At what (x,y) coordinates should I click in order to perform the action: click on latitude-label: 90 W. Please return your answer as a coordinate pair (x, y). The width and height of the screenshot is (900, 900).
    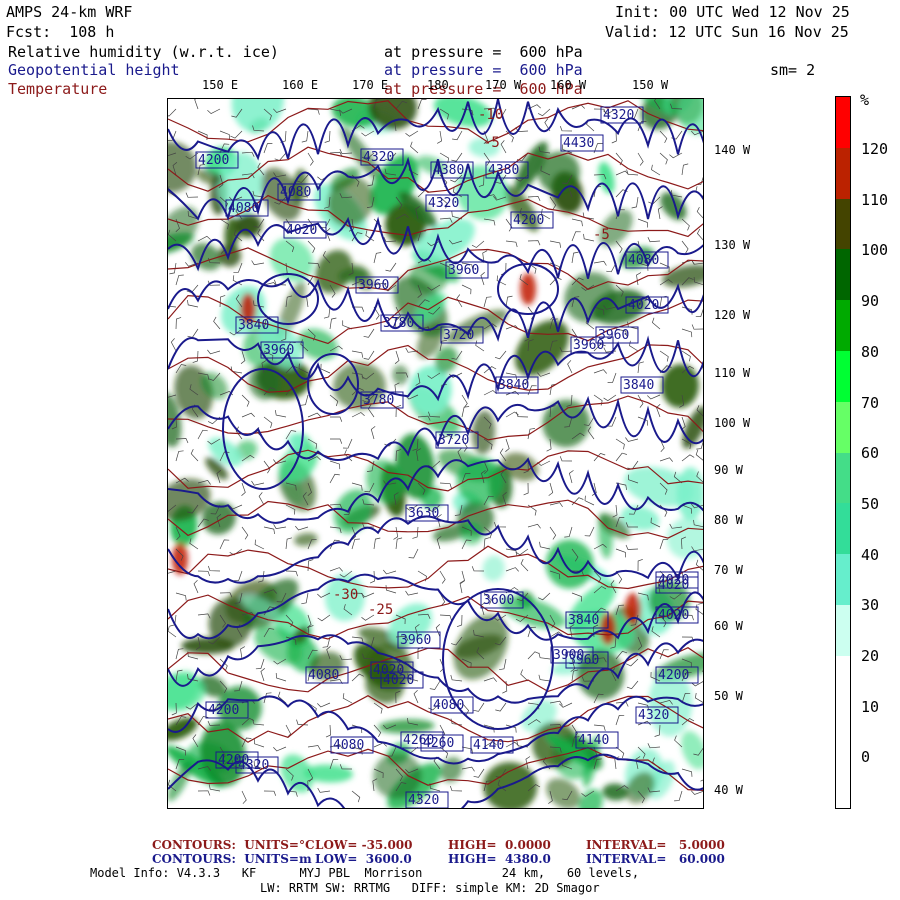
    Looking at the image, I should click on (728, 470).